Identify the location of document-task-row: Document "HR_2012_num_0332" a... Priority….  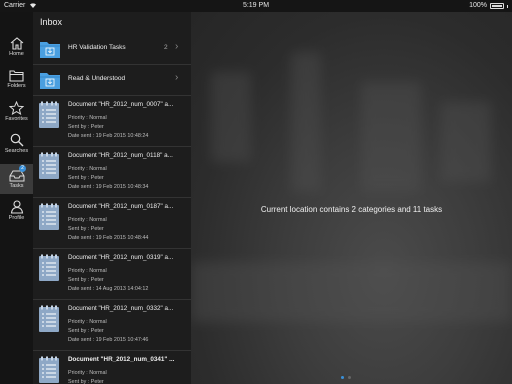
(112, 325).